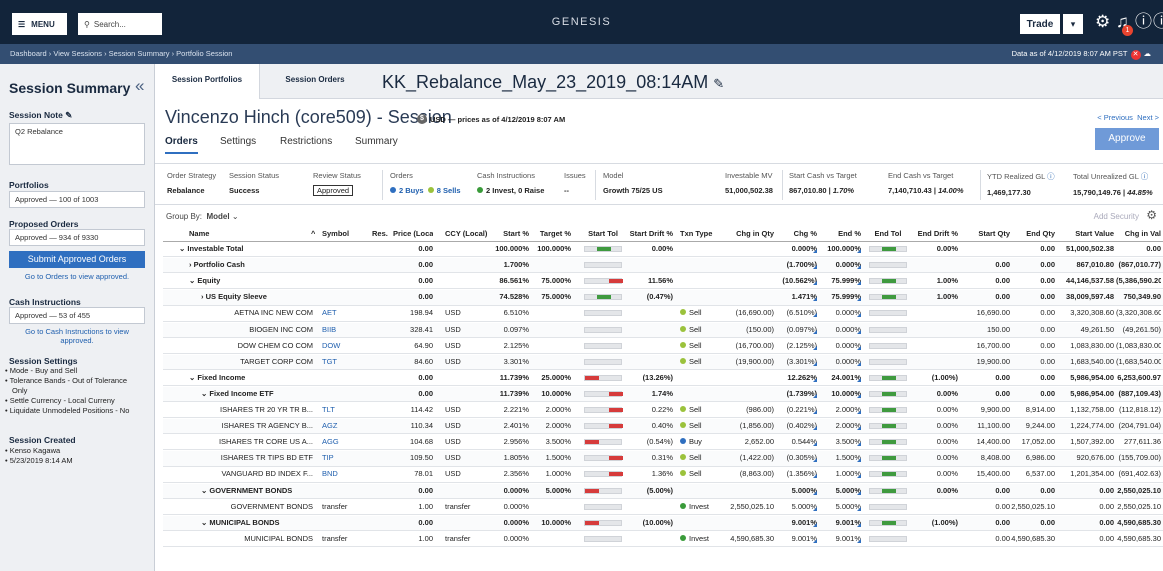  Describe the element at coordinates (1135, 55) in the screenshot. I see `close-icon: ✕` at that location.